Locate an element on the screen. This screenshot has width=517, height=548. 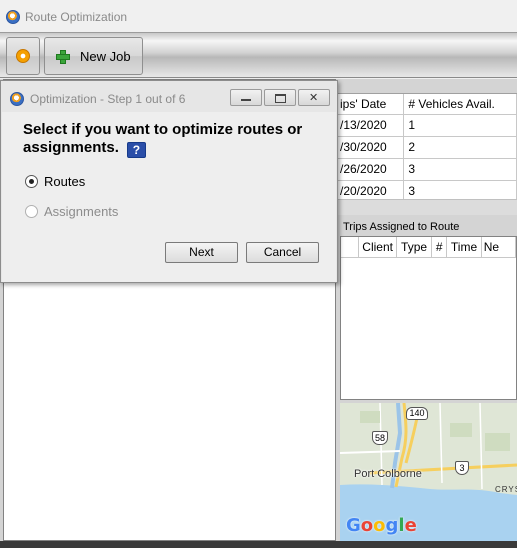
toolbar: New Job is located at coordinates (258, 55).